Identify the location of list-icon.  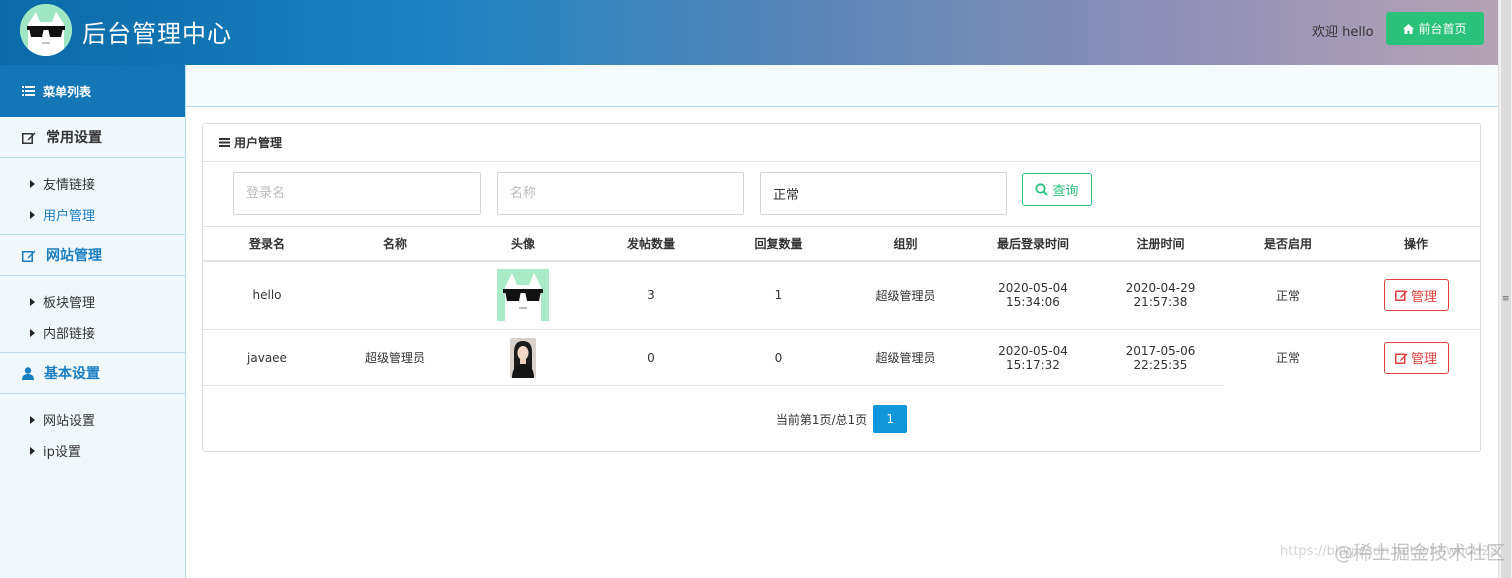
(28, 91).